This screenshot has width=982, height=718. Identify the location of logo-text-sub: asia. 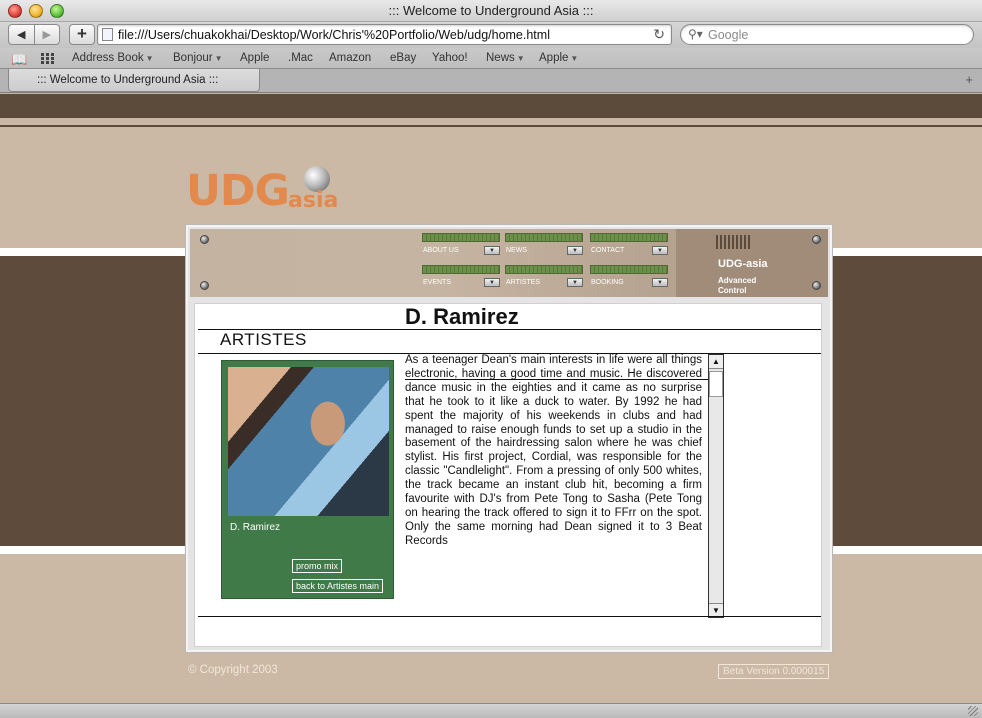
(313, 200).